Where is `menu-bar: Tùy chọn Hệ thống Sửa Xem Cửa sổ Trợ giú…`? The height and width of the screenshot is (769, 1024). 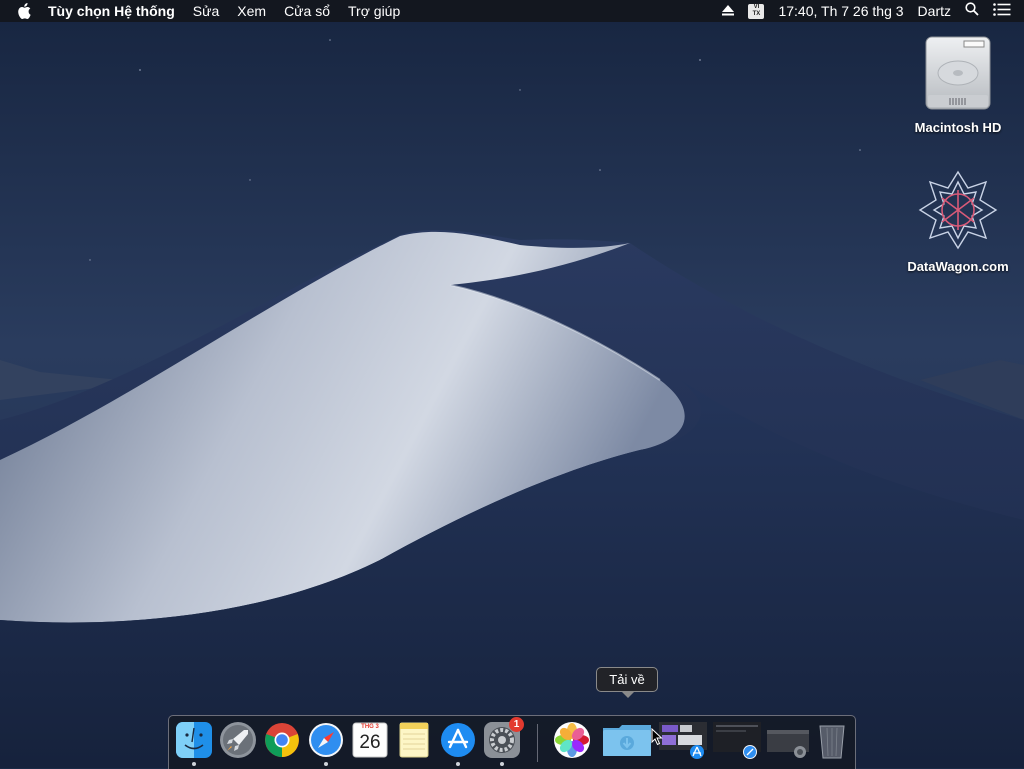 menu-bar: Tùy chọn Hệ thống Sửa Xem Cửa sổ Trợ giú… is located at coordinates (512, 11).